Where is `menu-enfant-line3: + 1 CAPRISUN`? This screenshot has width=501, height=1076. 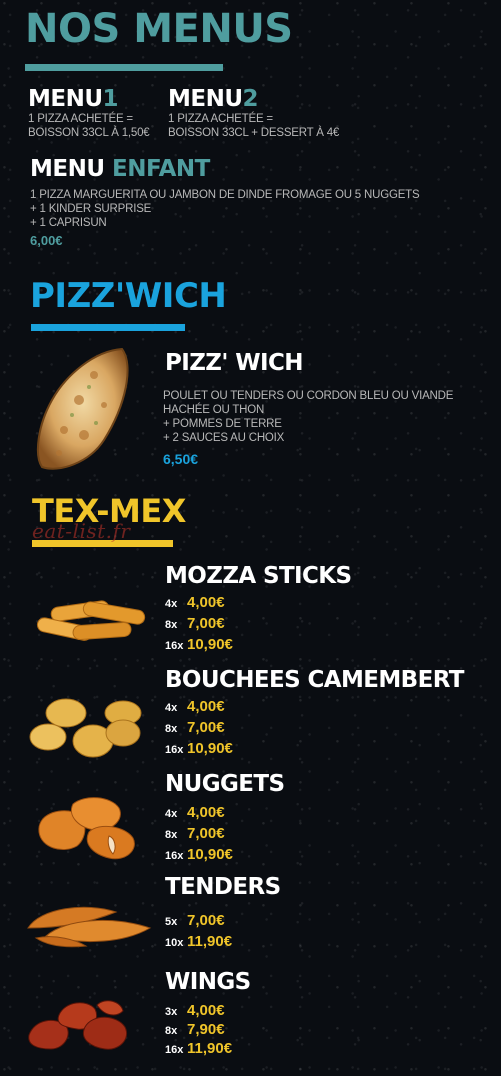
menu-enfant-line3: + 1 CAPRISUN is located at coordinates (68, 223).